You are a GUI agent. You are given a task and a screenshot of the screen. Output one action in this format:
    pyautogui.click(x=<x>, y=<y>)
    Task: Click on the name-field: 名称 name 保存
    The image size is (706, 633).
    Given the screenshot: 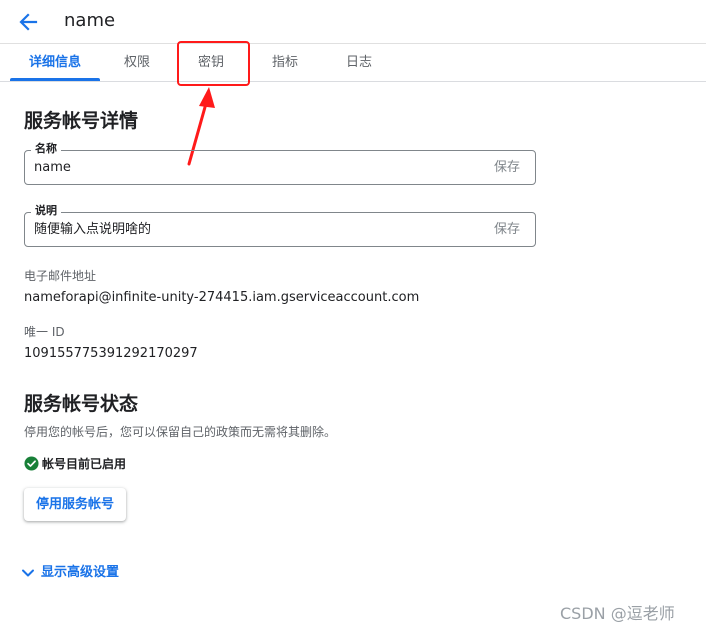 What is the action you would take?
    pyautogui.click(x=280, y=163)
    